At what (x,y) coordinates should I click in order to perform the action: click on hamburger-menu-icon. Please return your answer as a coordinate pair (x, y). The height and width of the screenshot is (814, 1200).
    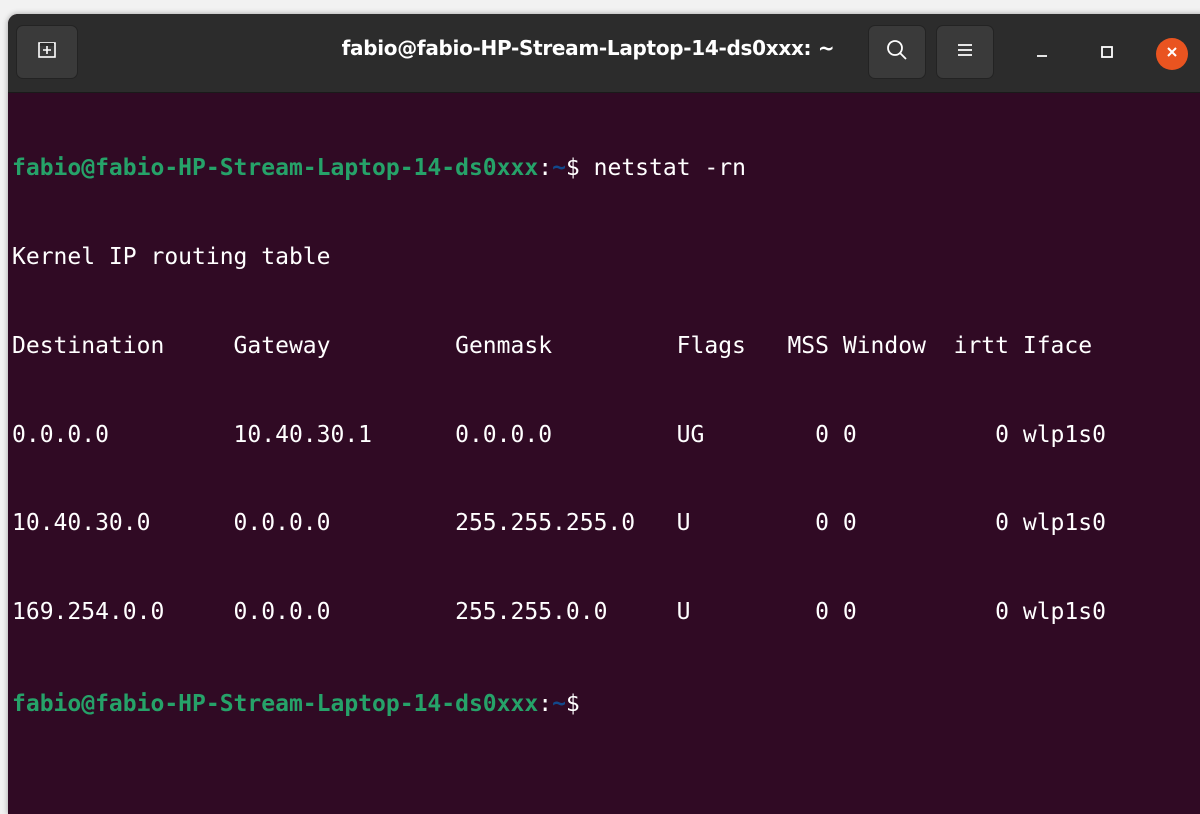
    Looking at the image, I should click on (965, 52).